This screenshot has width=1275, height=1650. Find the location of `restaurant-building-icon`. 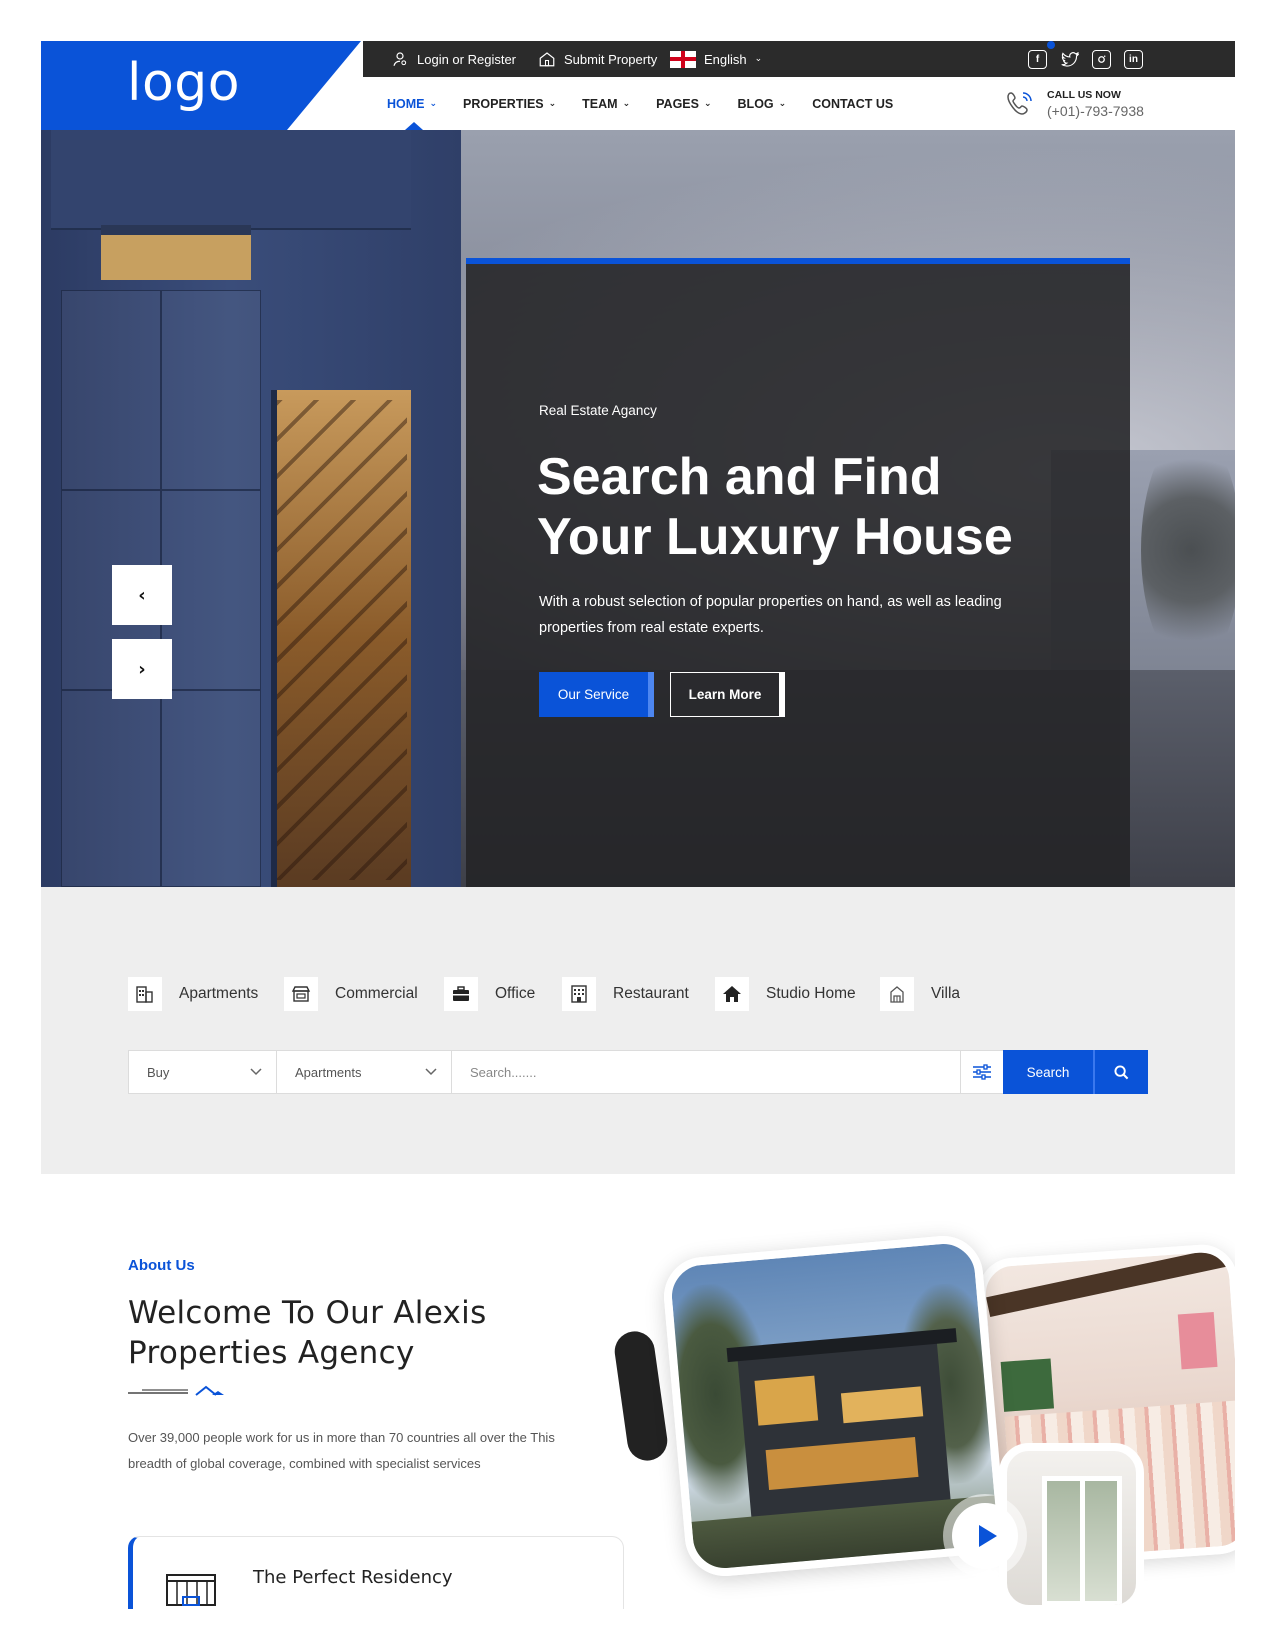

restaurant-building-icon is located at coordinates (579, 994).